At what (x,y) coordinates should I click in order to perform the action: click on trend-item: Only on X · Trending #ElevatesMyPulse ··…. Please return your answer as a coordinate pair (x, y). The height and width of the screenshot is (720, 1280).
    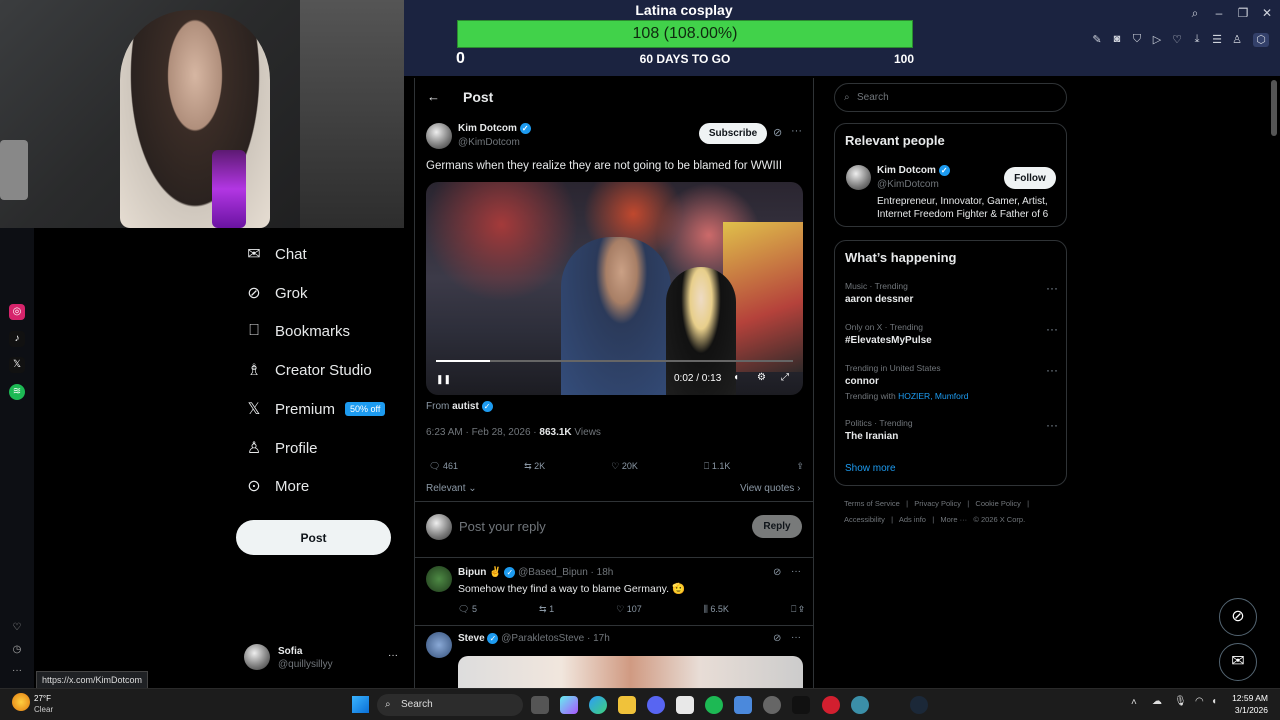
    Looking at the image, I should click on (951, 336).